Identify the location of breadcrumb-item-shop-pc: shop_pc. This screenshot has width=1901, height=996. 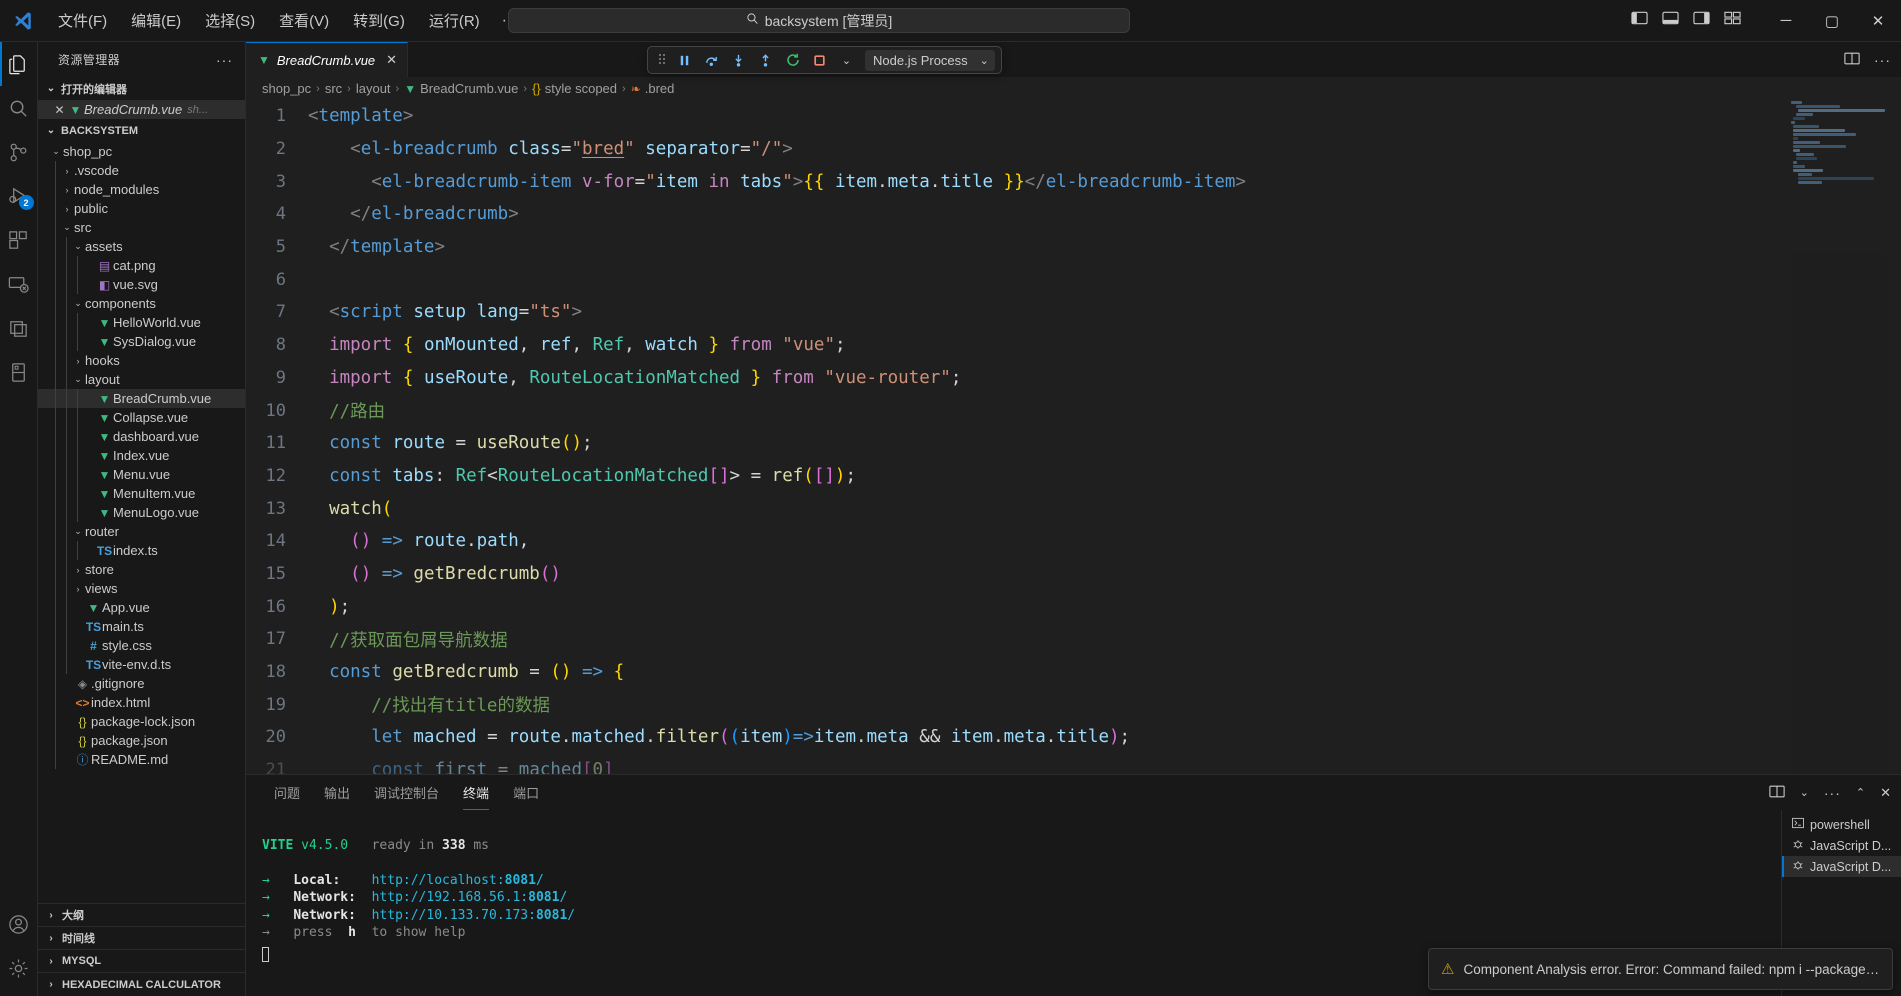
(286, 88).